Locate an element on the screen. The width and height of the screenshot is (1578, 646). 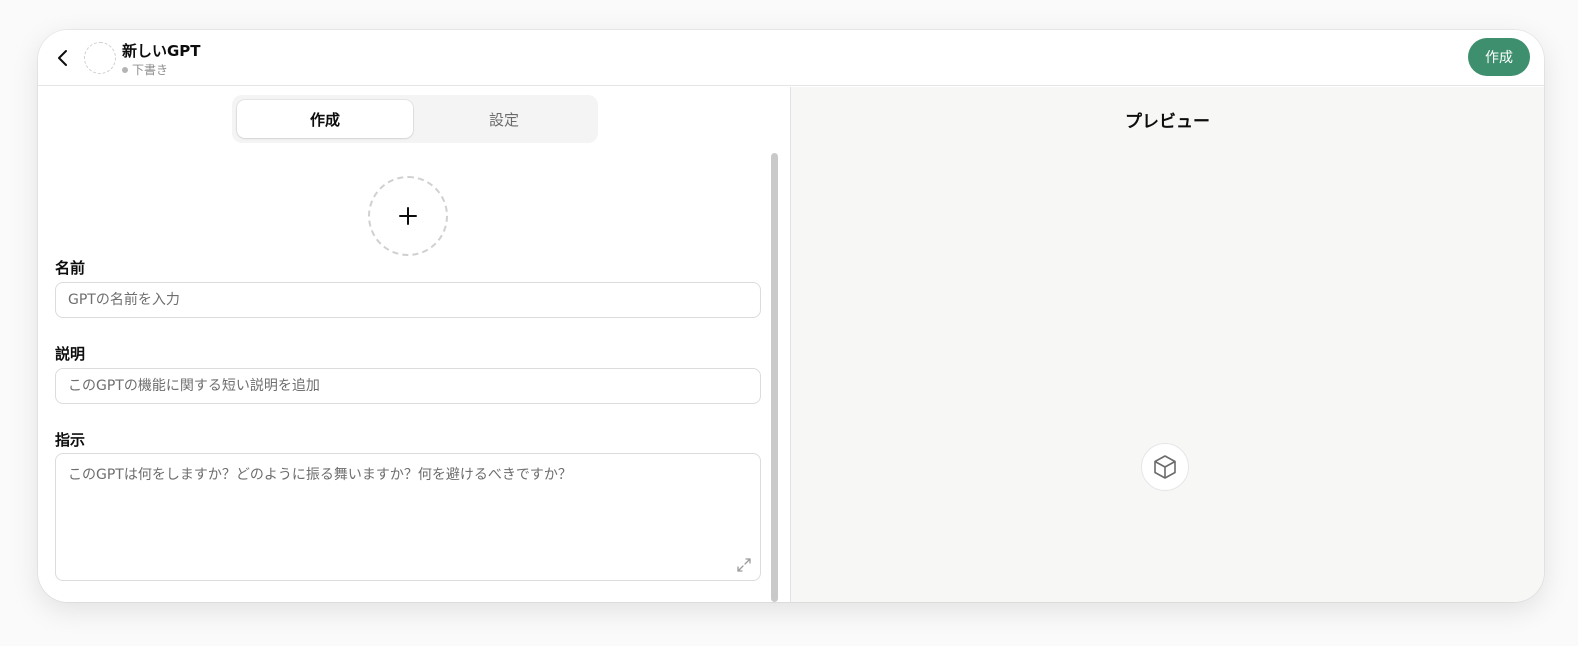
scrollbar is located at coordinates (774, 377).